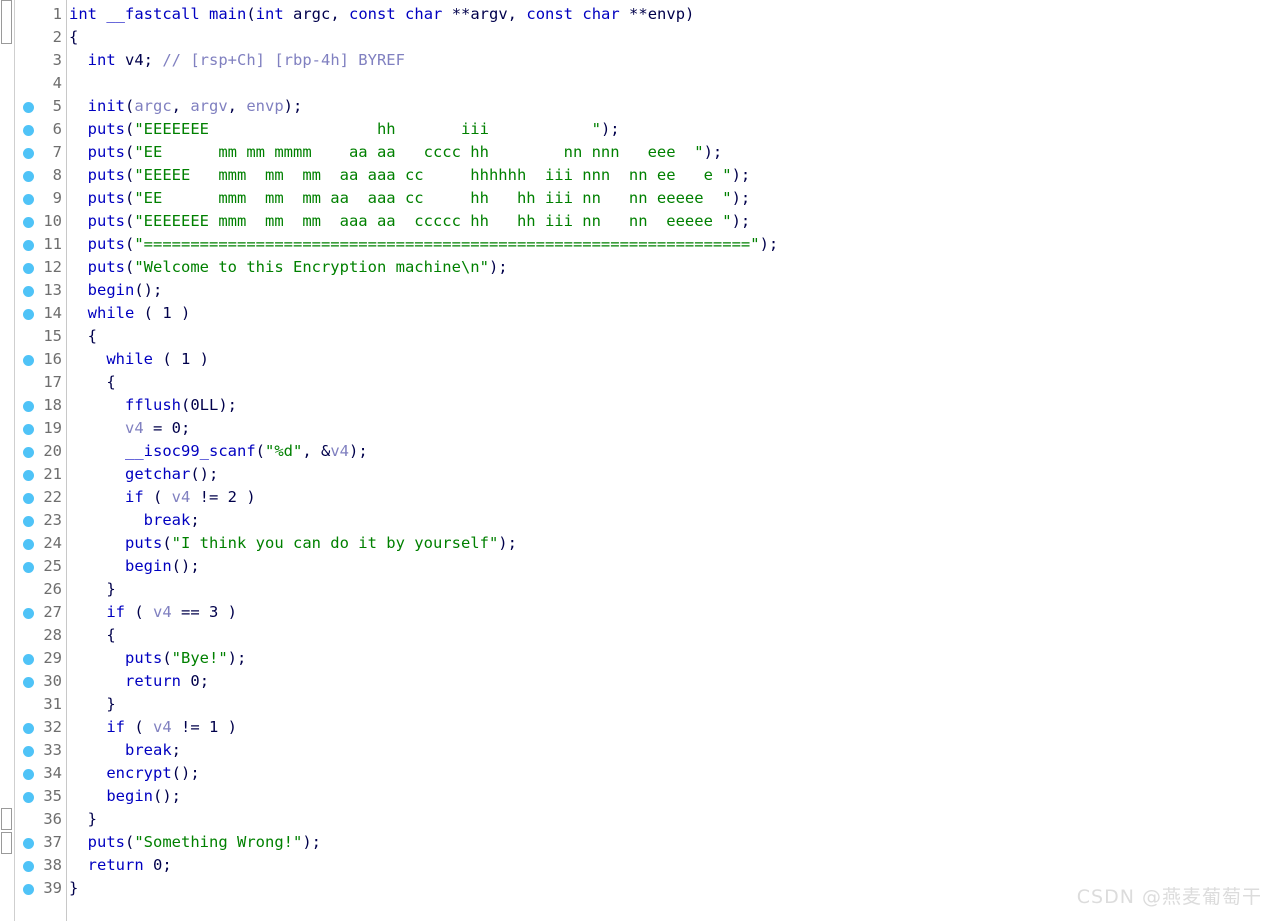 This screenshot has height=921, width=1278. What do you see at coordinates (40, 865) in the screenshot?
I see `line-number-row: 38` at bounding box center [40, 865].